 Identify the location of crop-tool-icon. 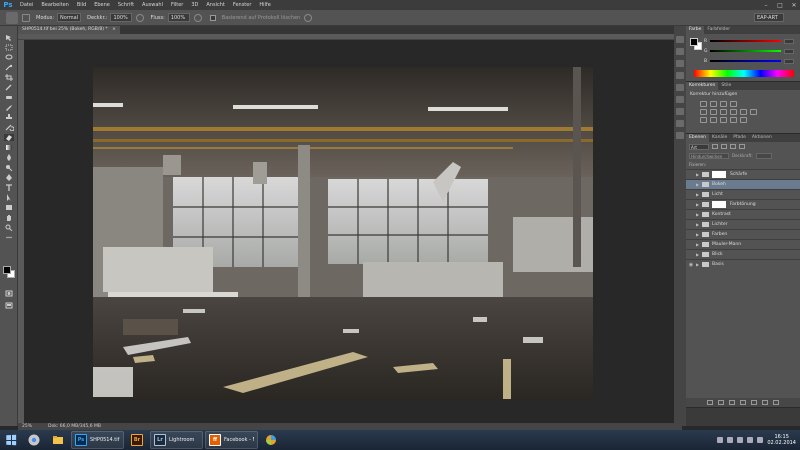
(9, 77).